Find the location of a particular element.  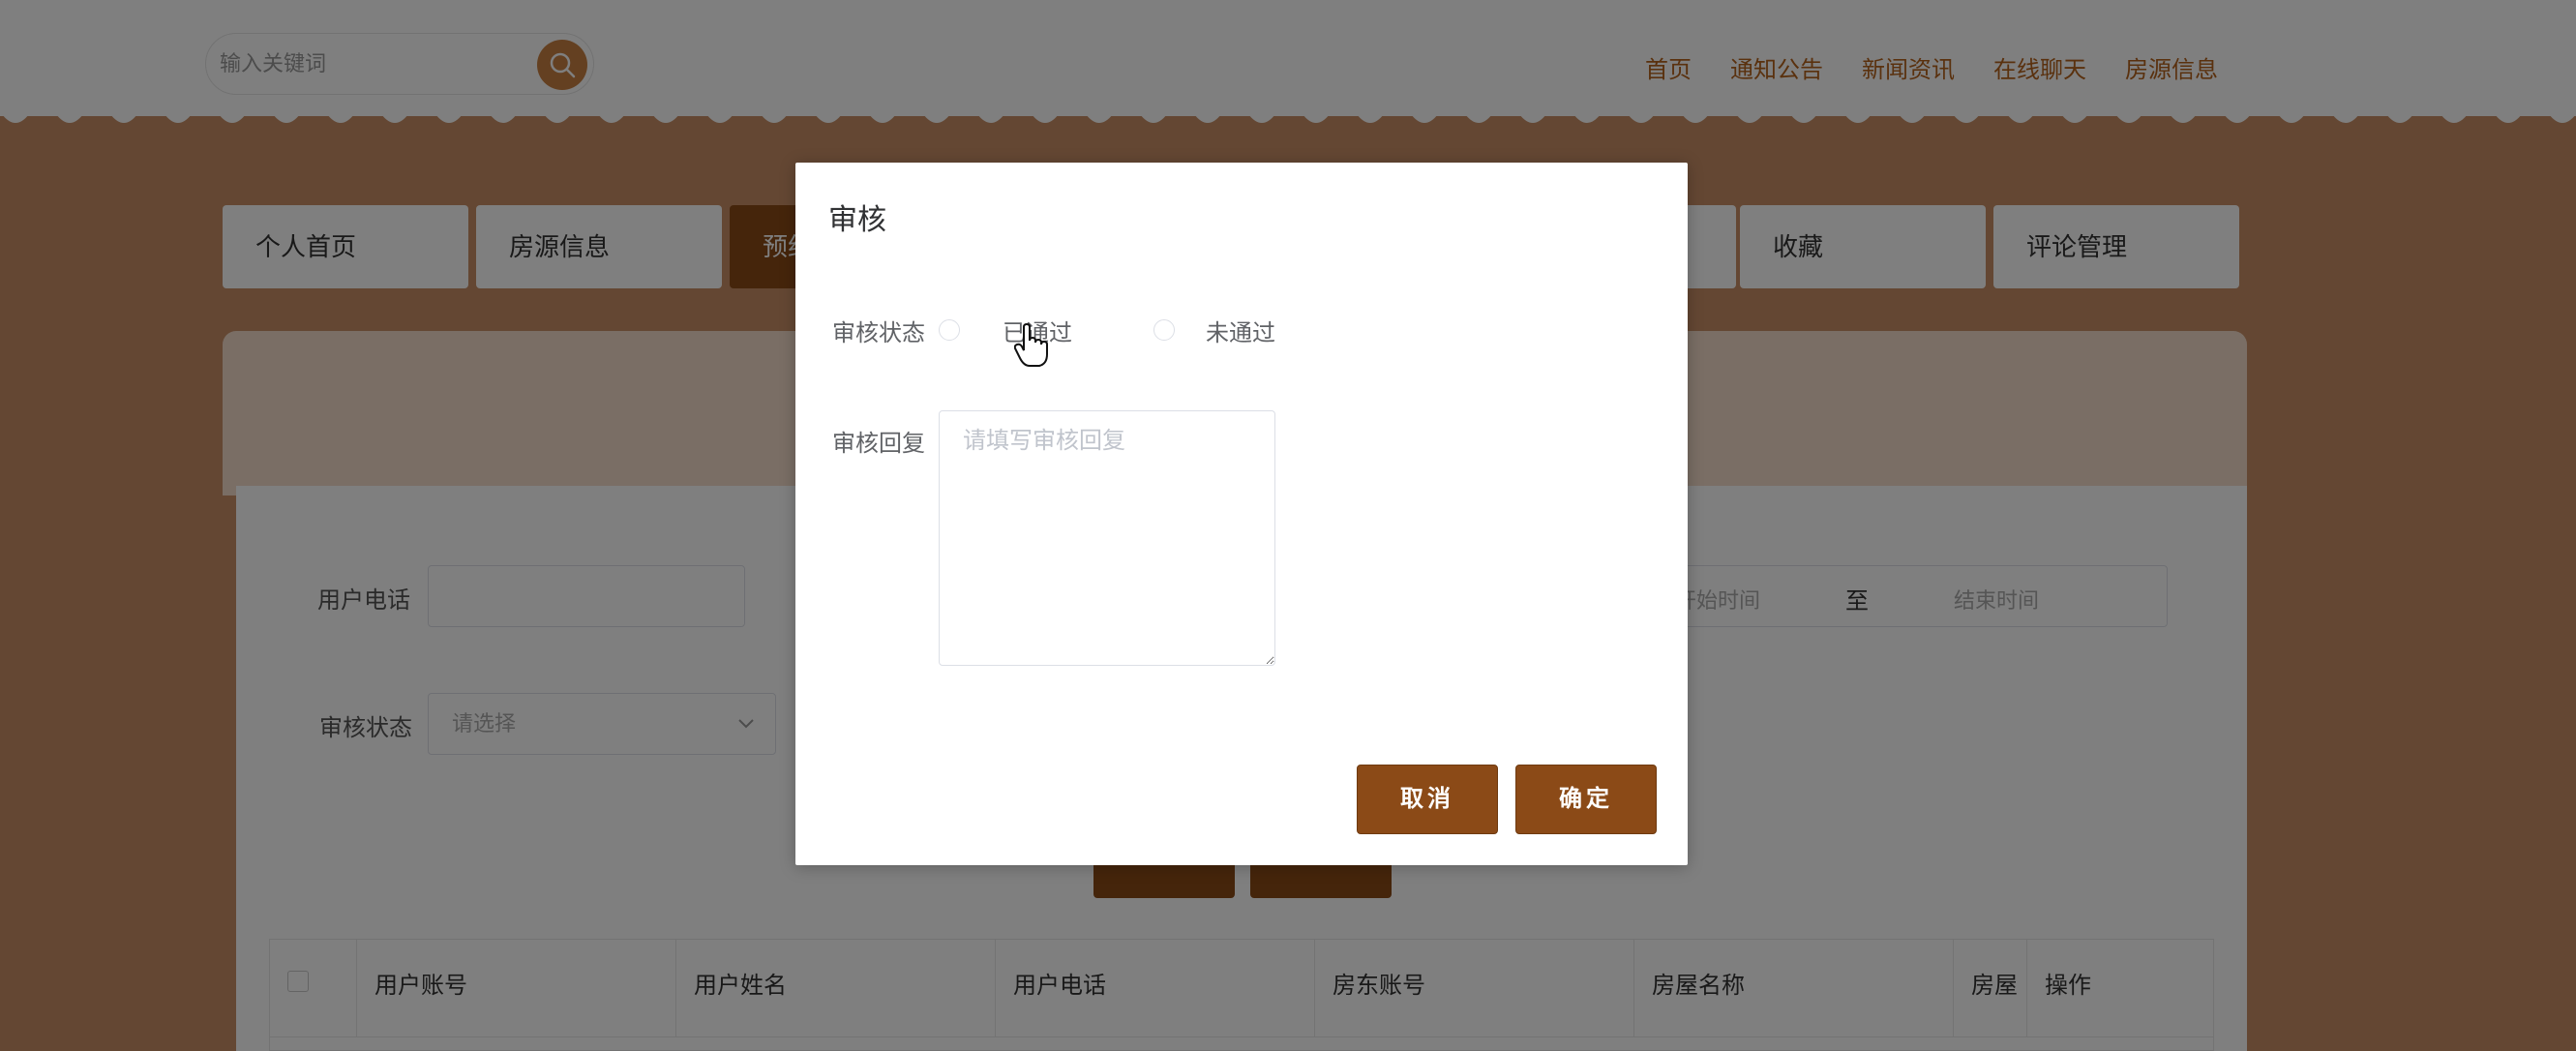

radio-rejected is located at coordinates (1164, 330).